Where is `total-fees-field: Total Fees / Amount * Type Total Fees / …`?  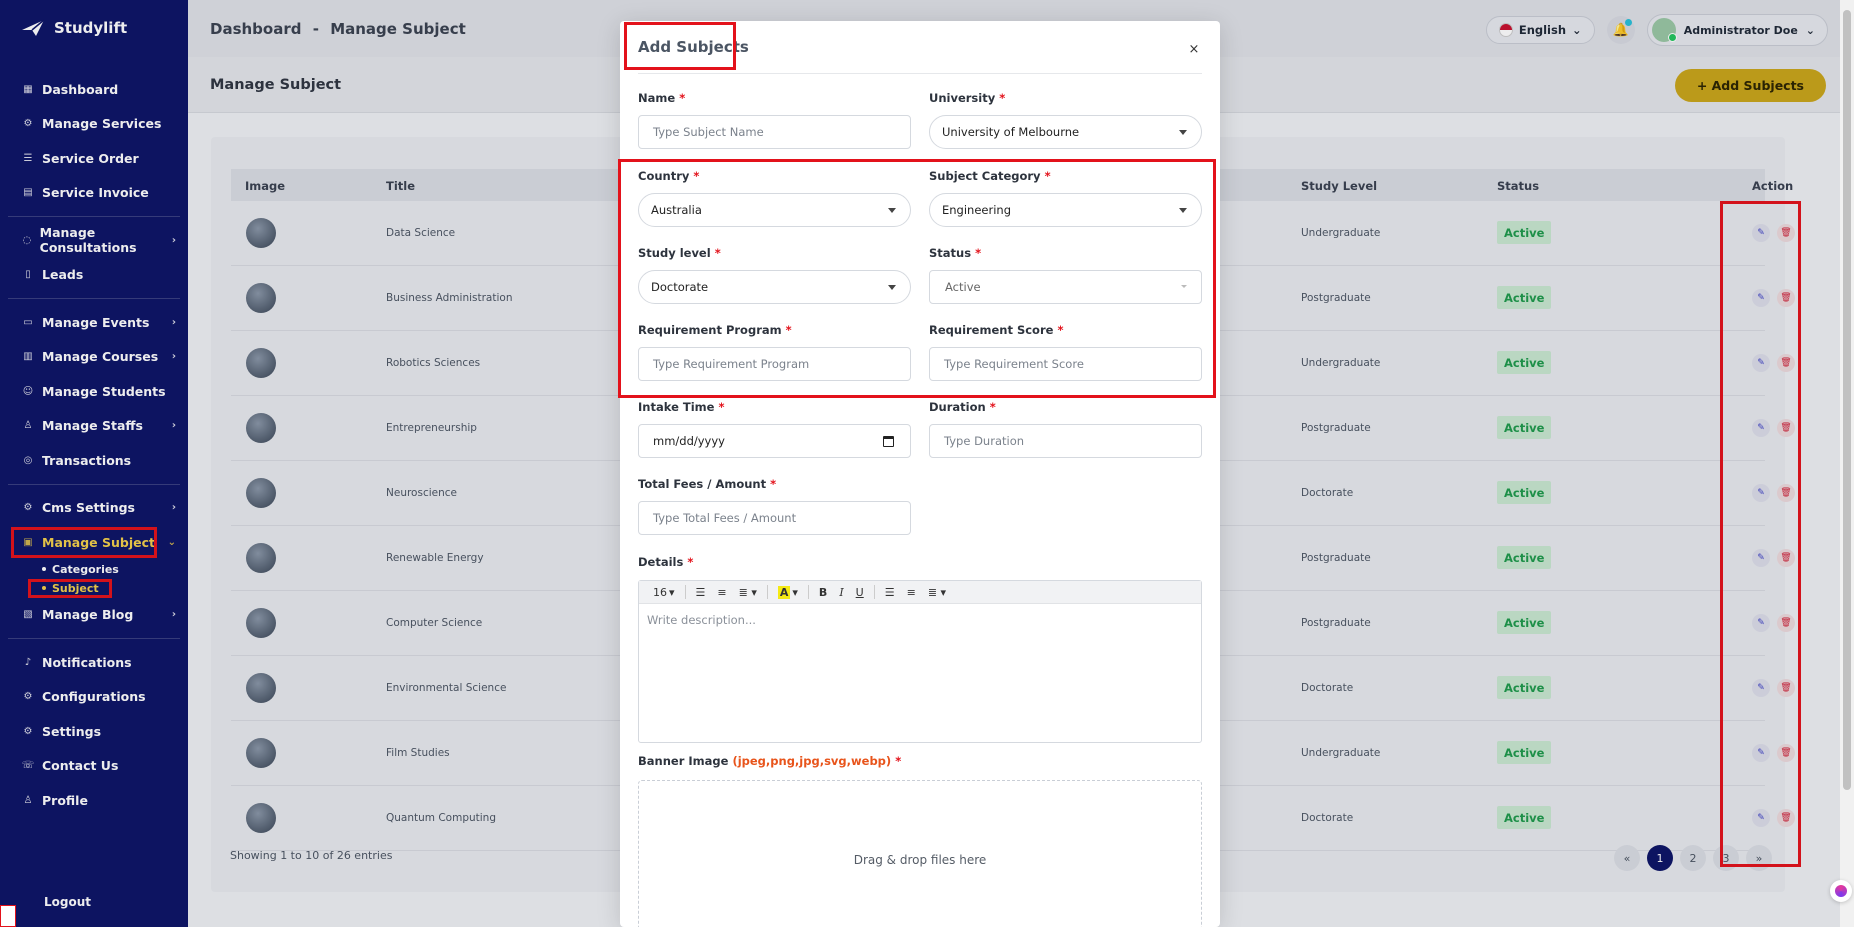
total-fees-field: Total Fees / Amount * Type Total Fees / … is located at coordinates (774, 506).